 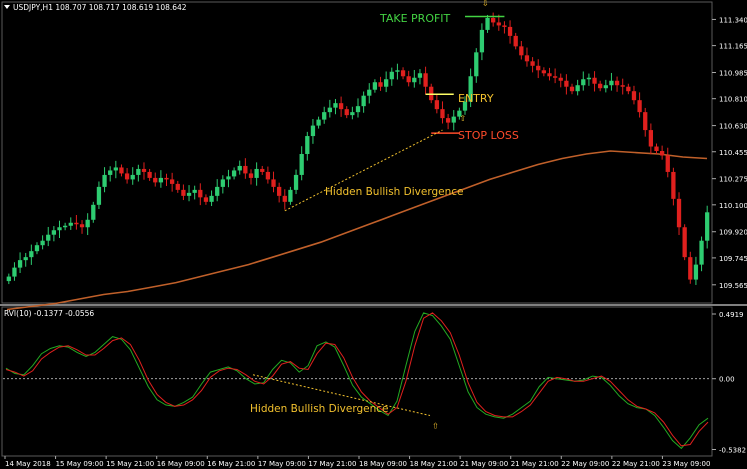 I want to click on x-tick-label: 14 May 2018, so click(x=28, y=464).